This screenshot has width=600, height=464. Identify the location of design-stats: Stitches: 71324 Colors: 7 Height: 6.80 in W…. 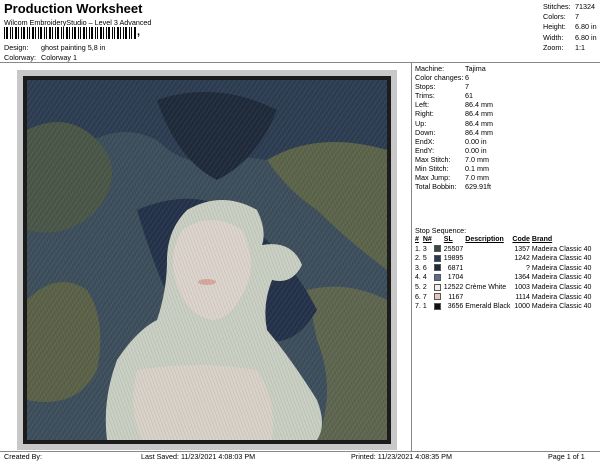
(570, 27).